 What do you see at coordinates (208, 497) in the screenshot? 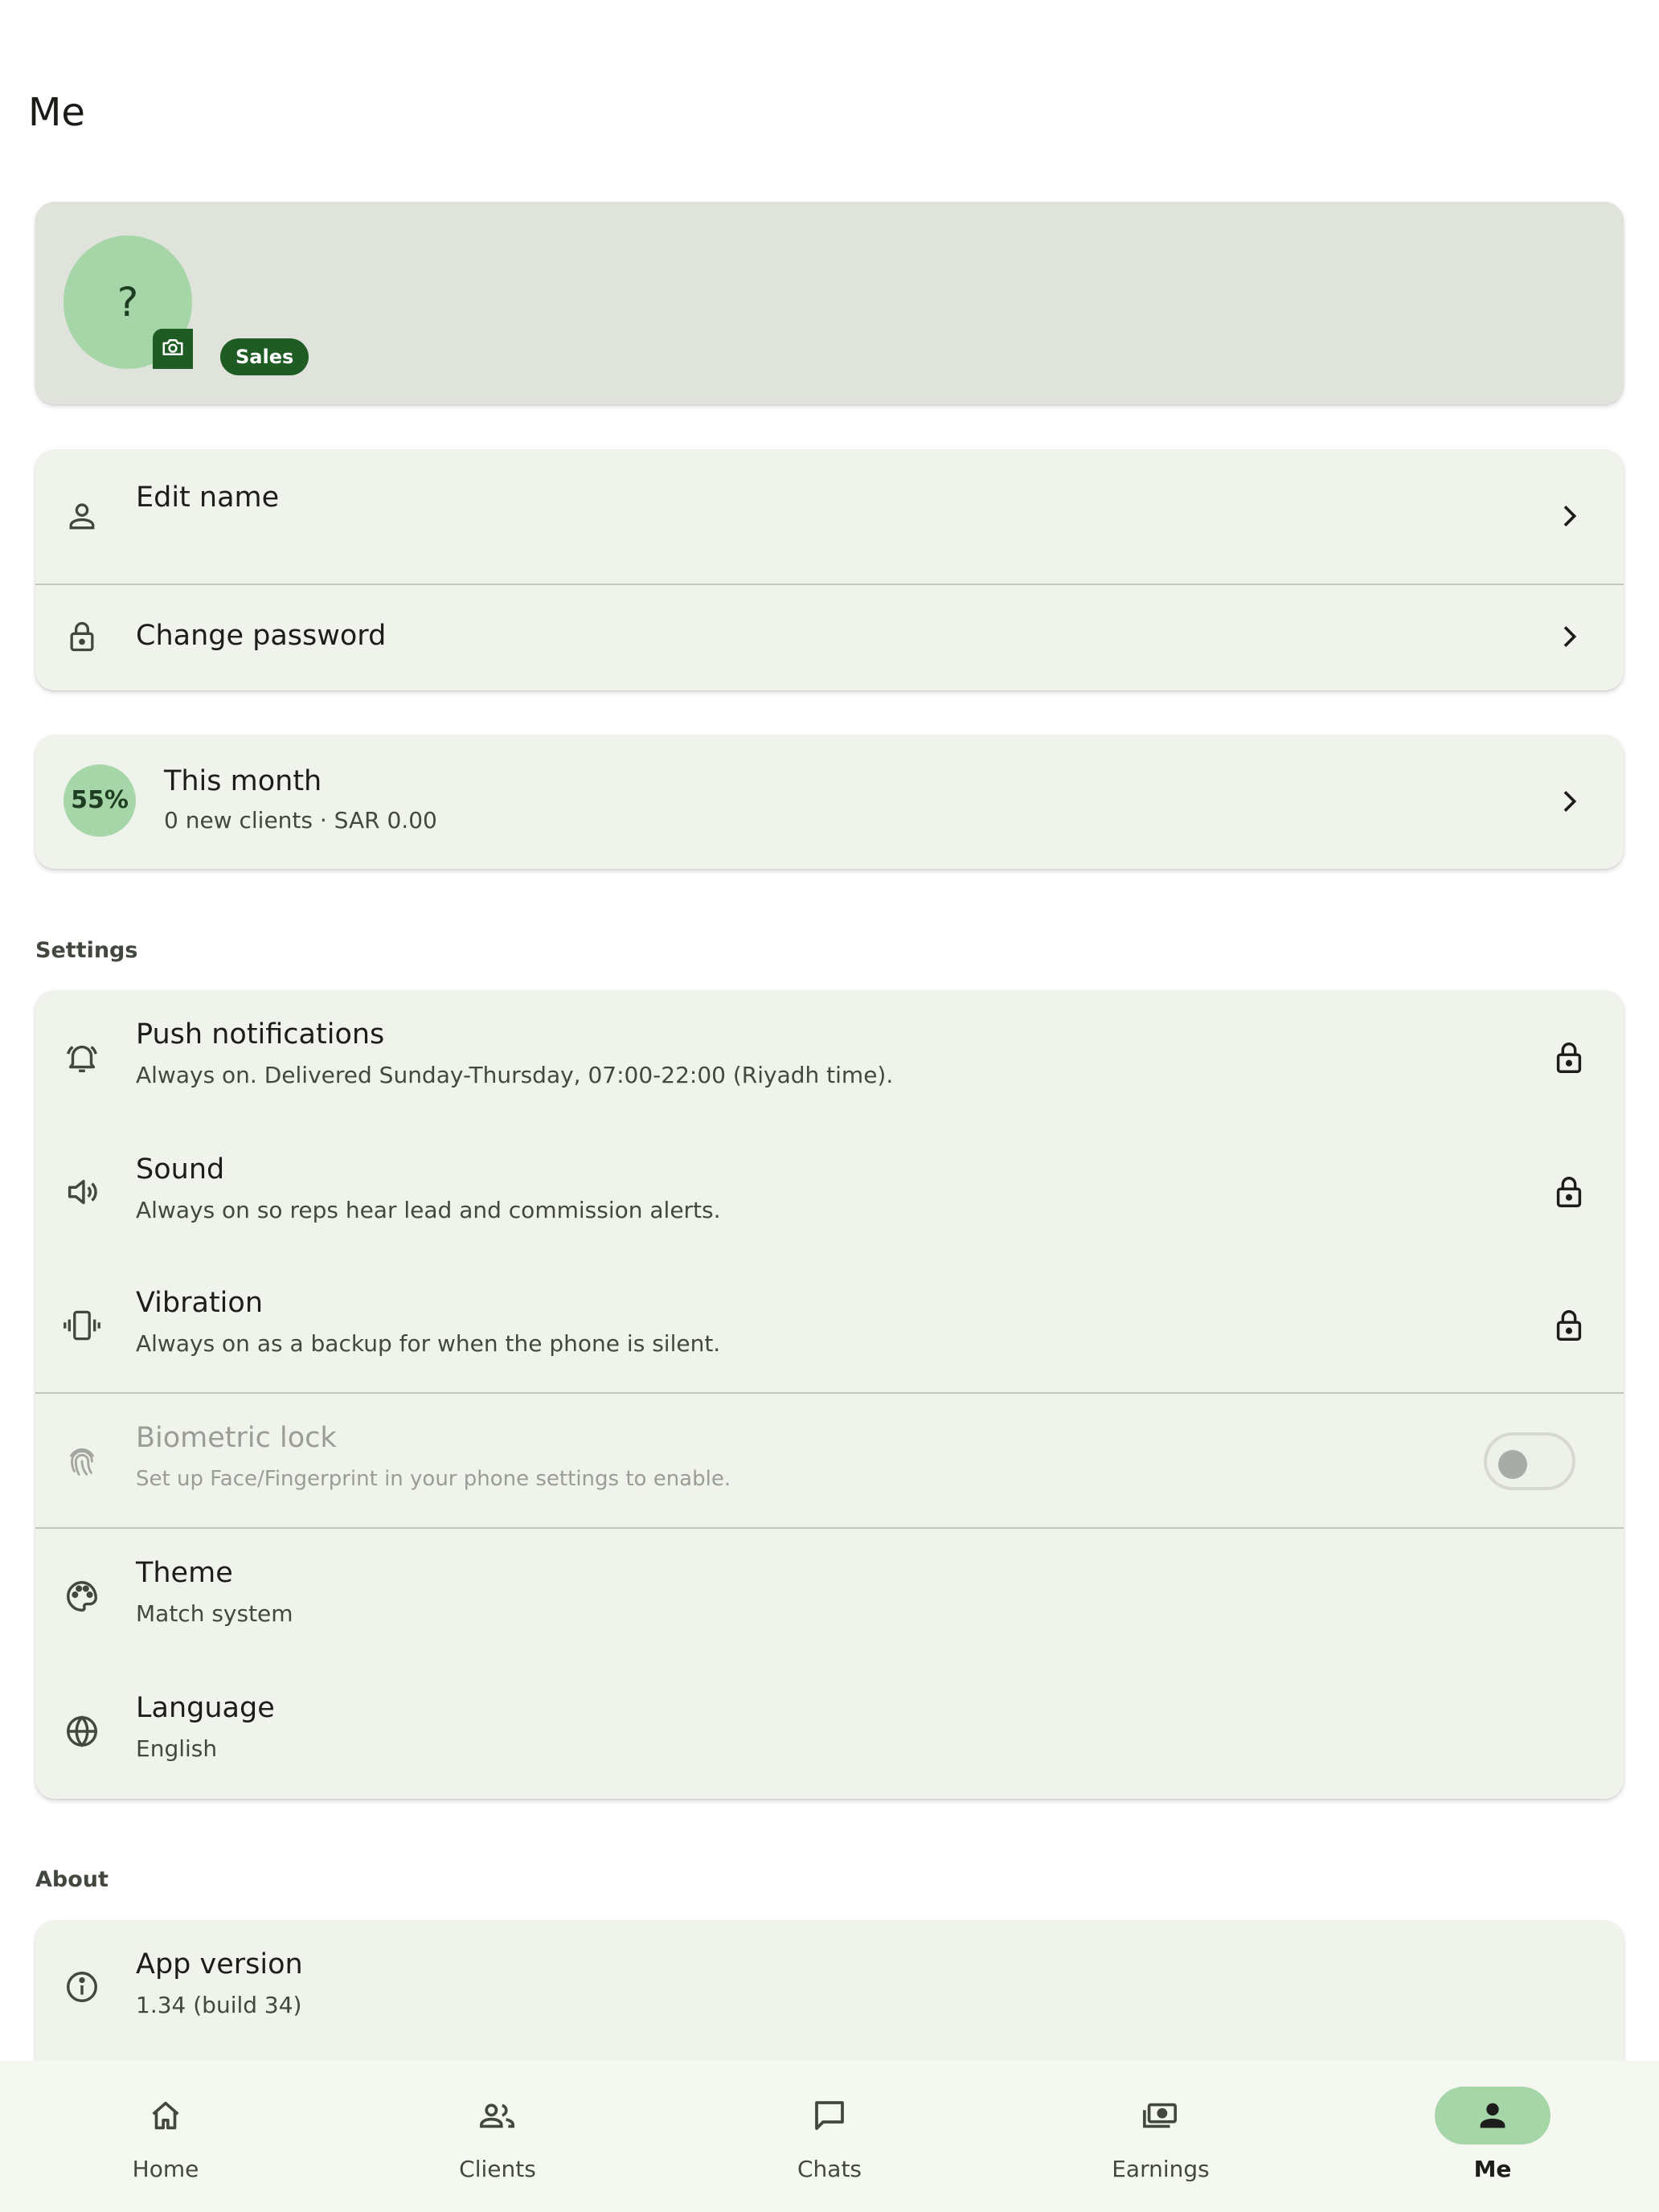
I see `edit-name-label: Edit name` at bounding box center [208, 497].